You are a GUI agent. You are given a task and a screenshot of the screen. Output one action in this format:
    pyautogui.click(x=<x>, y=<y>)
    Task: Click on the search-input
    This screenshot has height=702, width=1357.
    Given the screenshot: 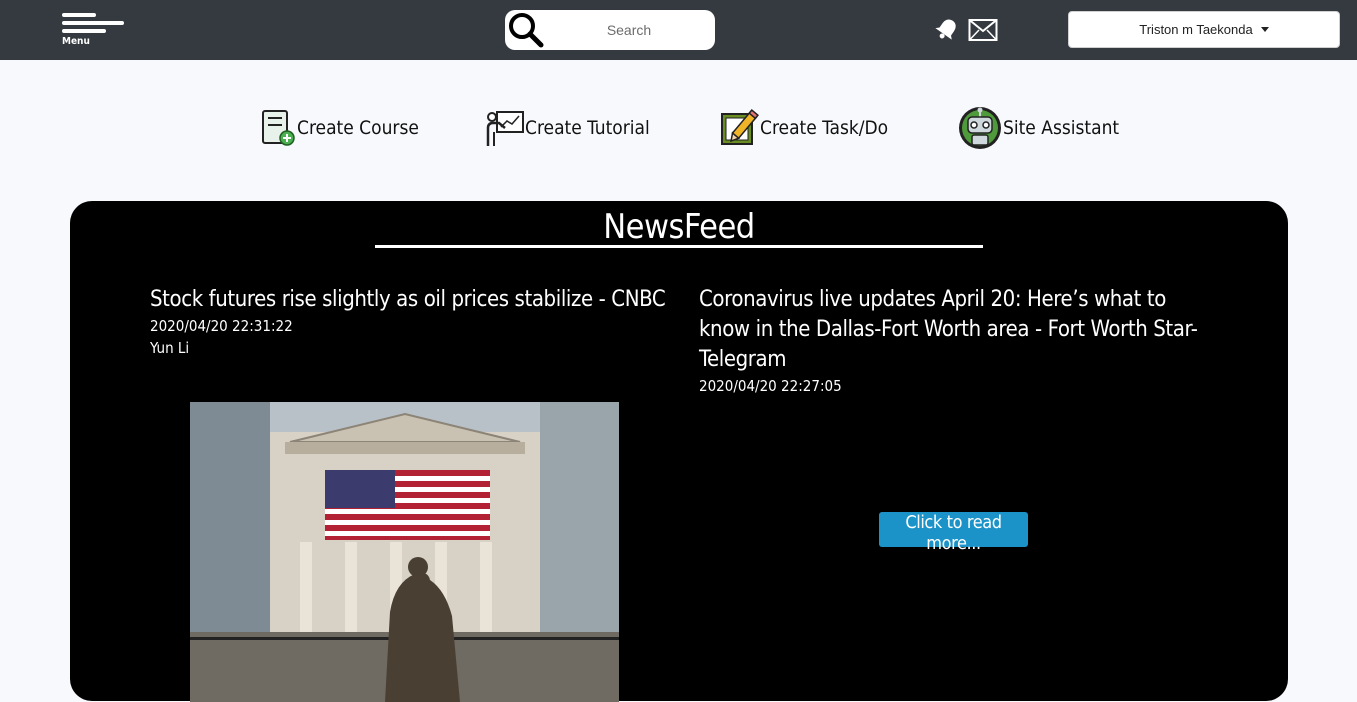 What is the action you would take?
    pyautogui.click(x=629, y=30)
    